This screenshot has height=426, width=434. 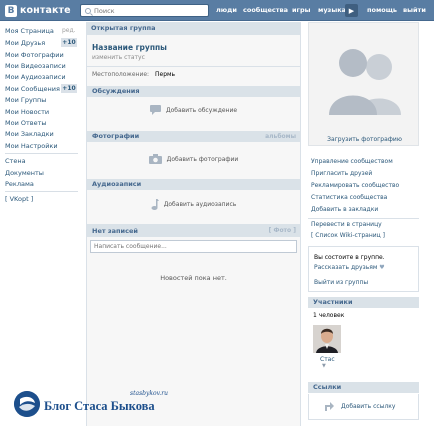 I want to click on add-link-box: Добавить ссылку, so click(x=363, y=407).